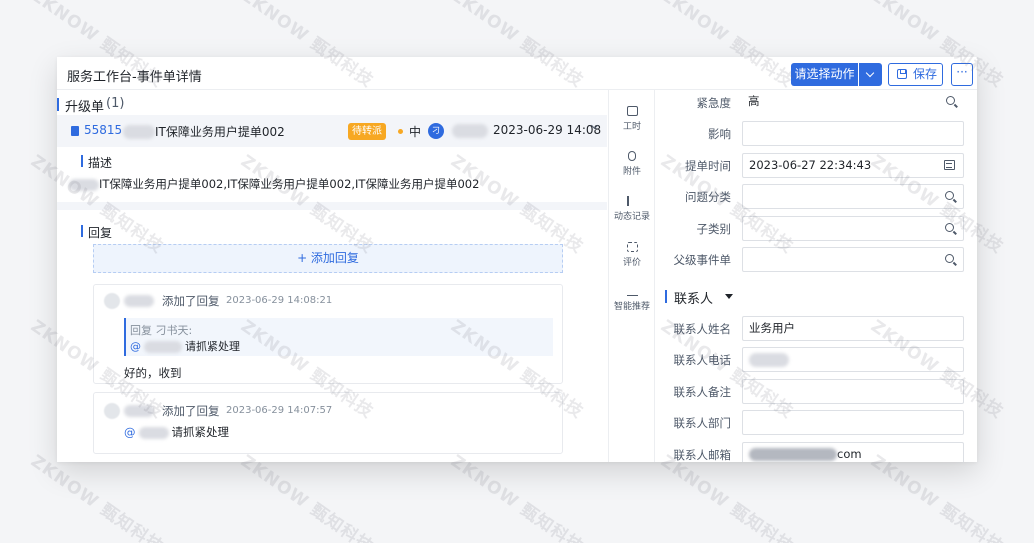  What do you see at coordinates (632, 156) in the screenshot?
I see `paperclip-icon` at bounding box center [632, 156].